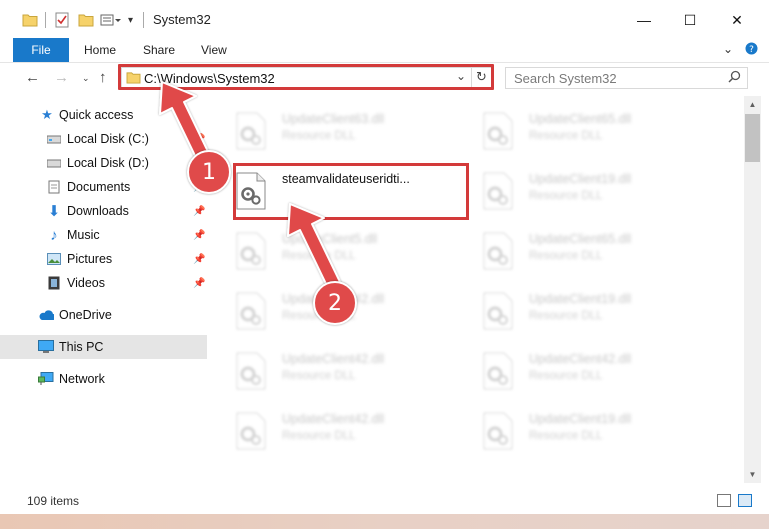  I want to click on minimize-button: —, so click(644, 20).